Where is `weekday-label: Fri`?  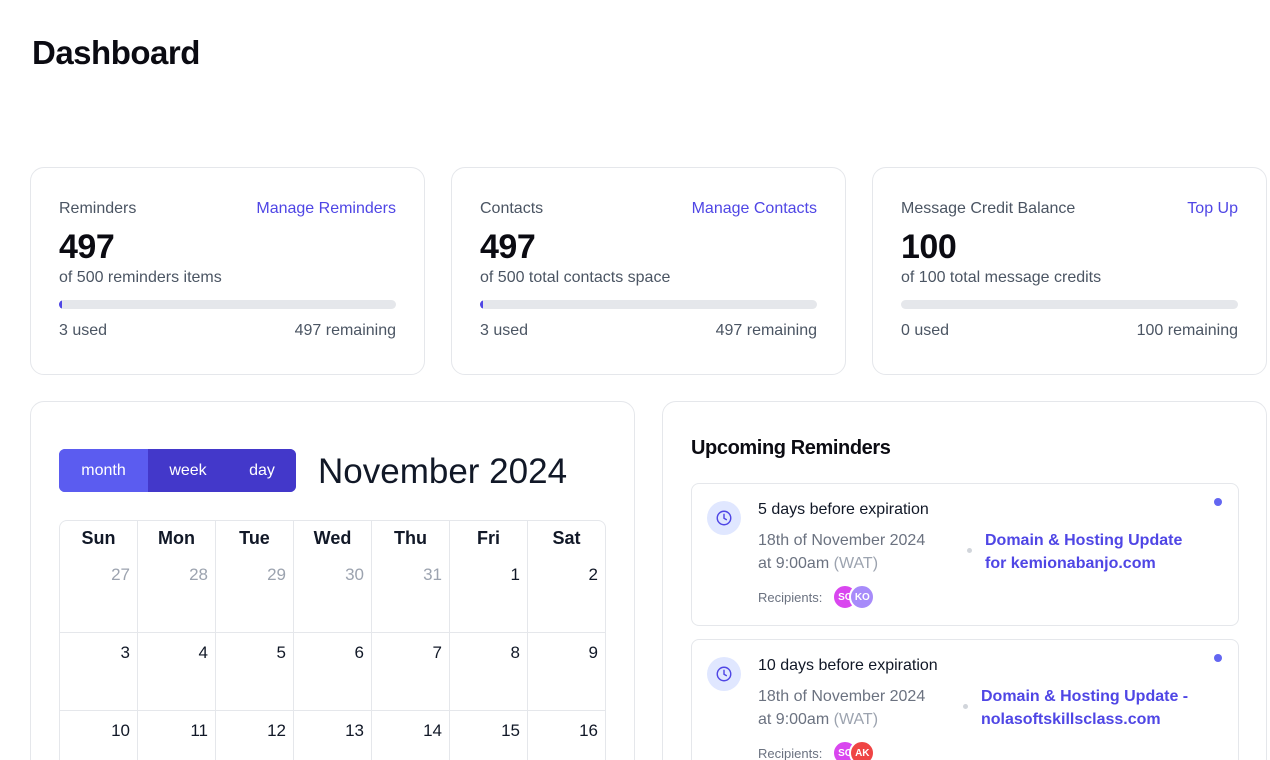 weekday-label: Fri is located at coordinates (488, 538).